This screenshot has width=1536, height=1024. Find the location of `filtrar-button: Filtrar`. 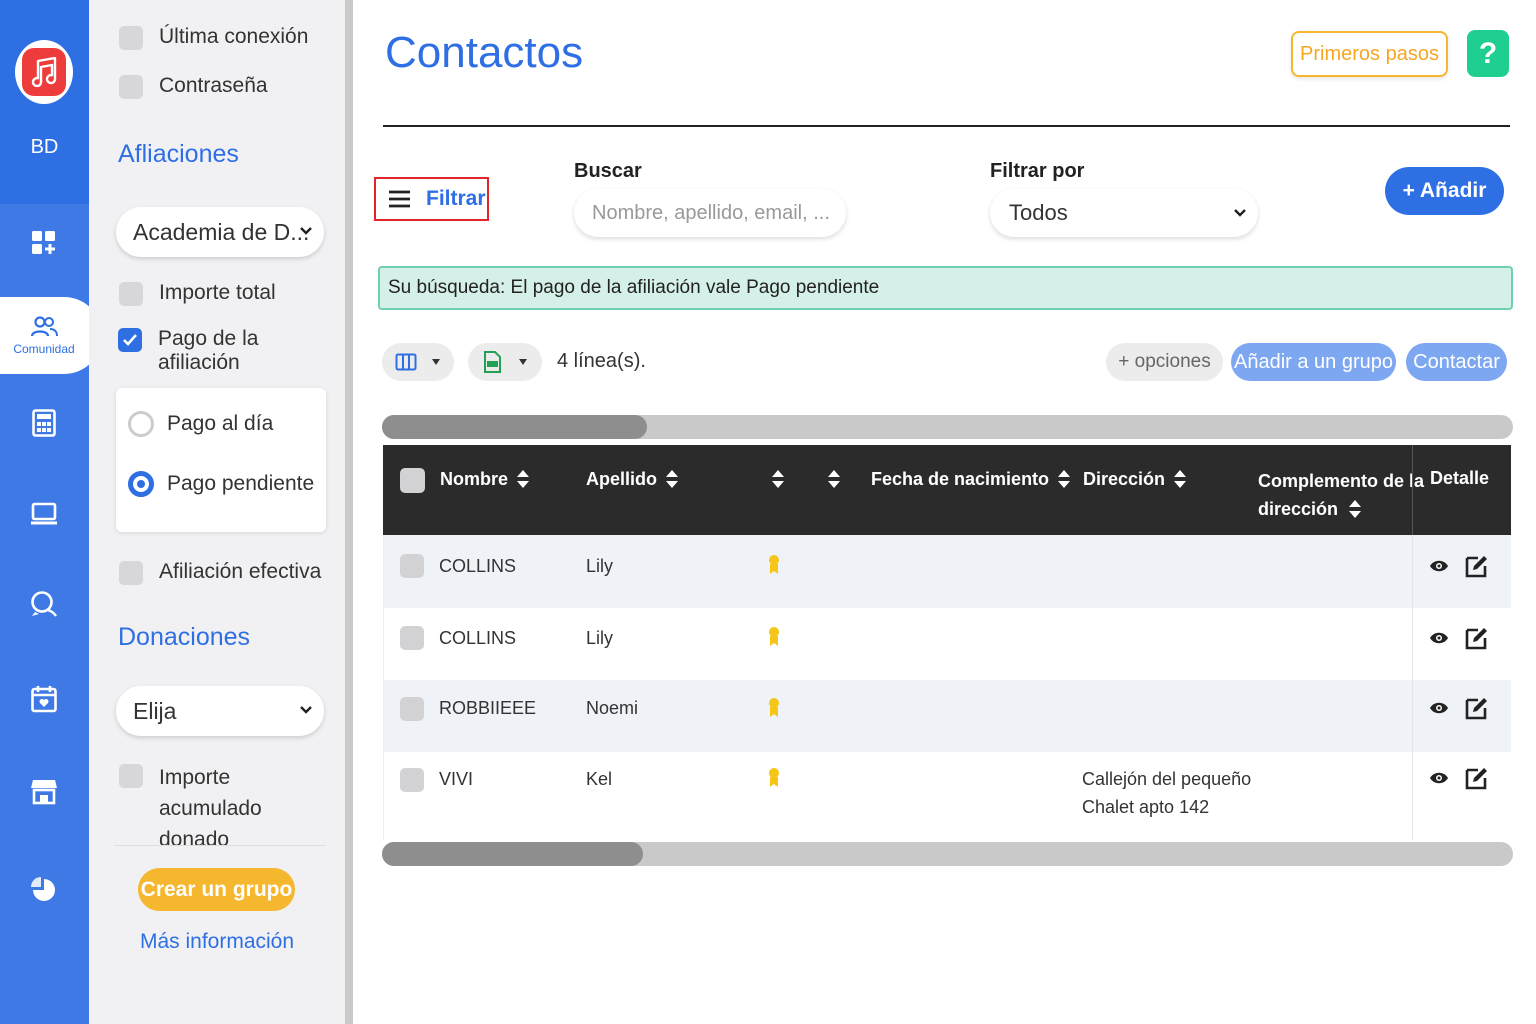

filtrar-button: Filtrar is located at coordinates (431, 199).